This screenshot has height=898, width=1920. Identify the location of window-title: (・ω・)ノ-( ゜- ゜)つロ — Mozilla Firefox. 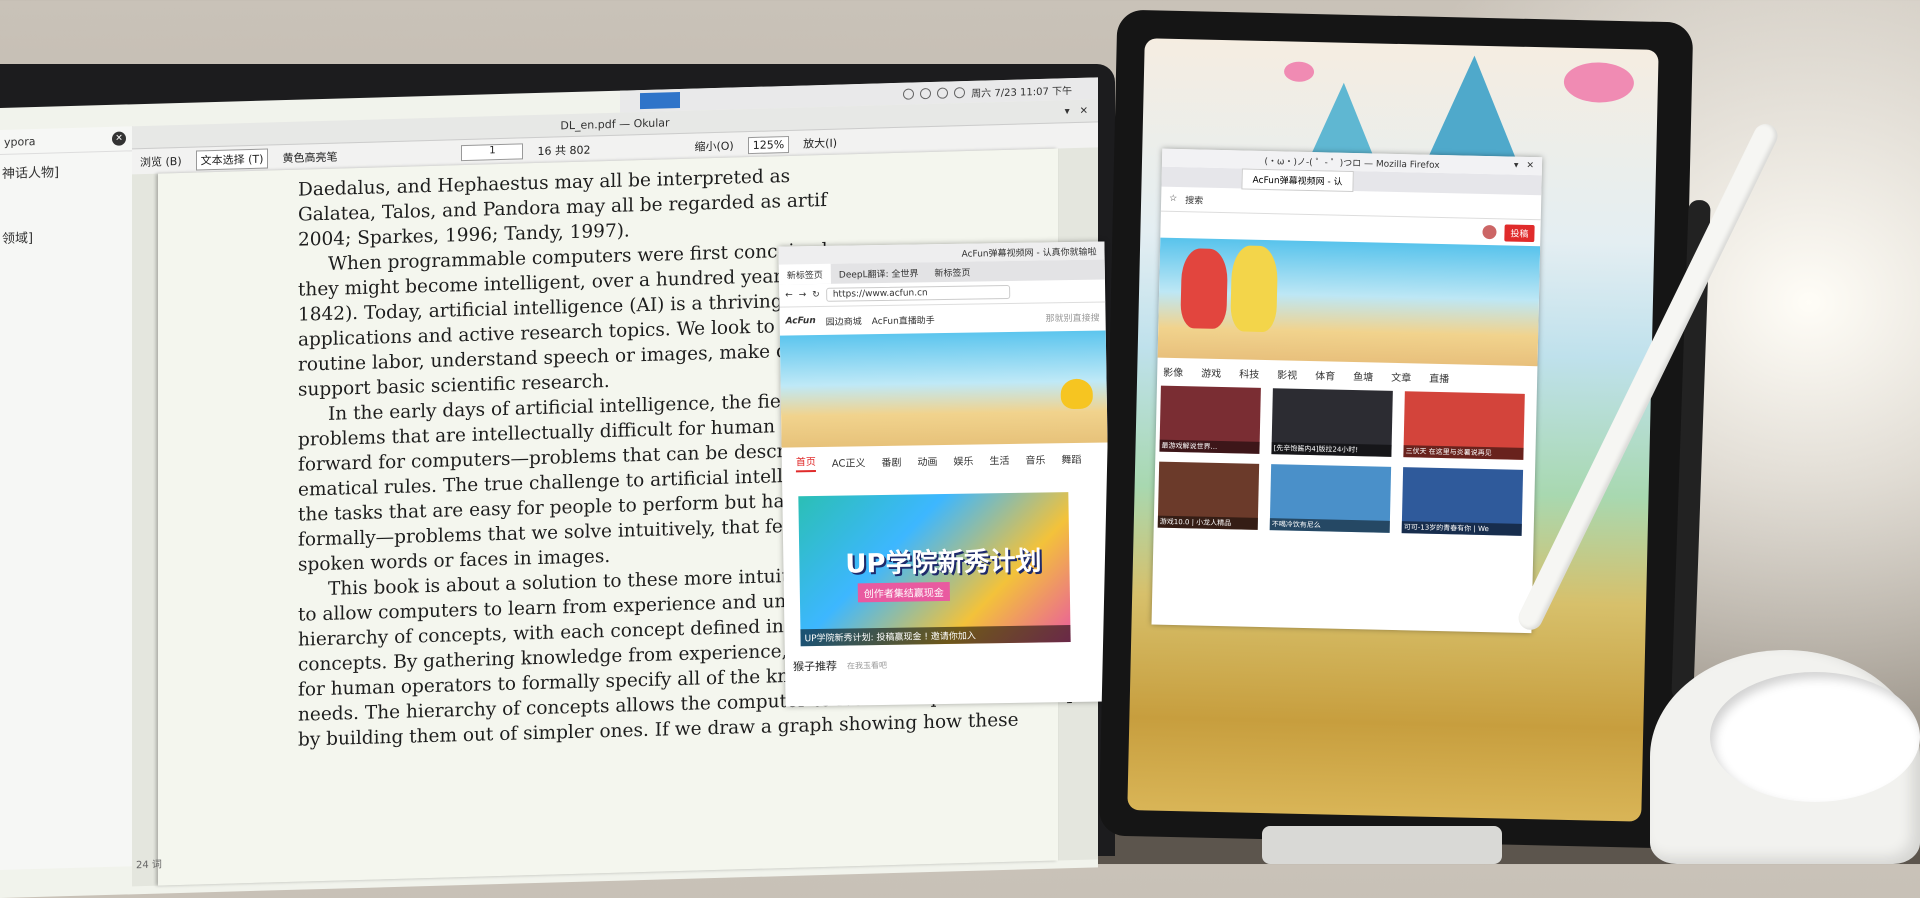
(1352, 163).